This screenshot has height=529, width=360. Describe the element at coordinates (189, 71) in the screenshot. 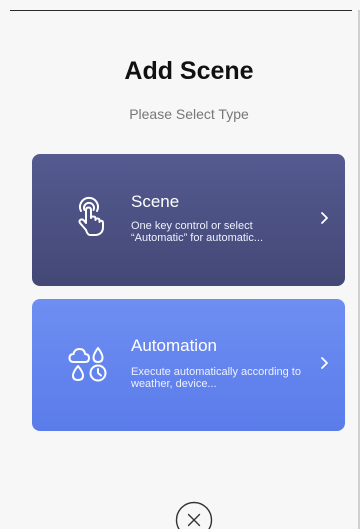

I see `page-title: Add Scene` at that location.